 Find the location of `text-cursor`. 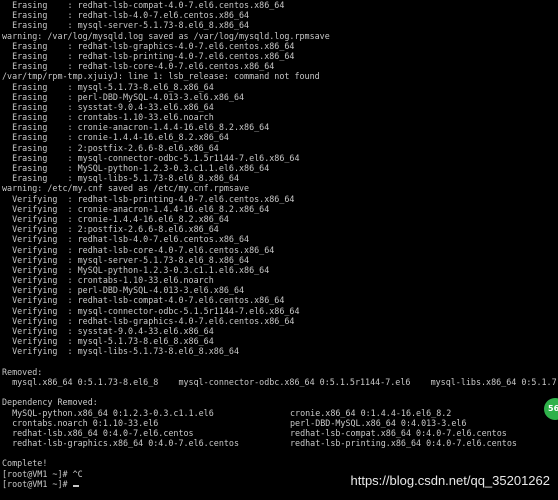

text-cursor is located at coordinates (75, 485).